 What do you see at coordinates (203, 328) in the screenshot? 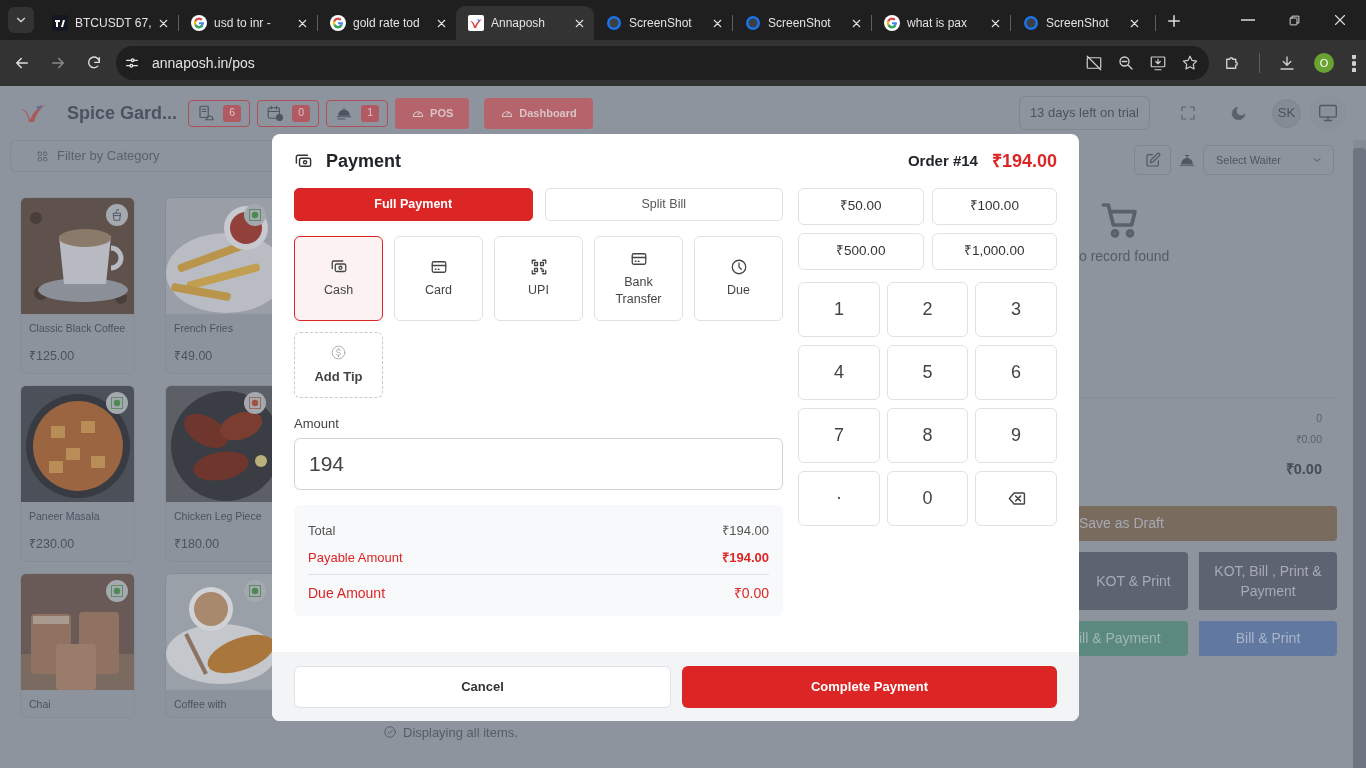
I see `product-name: French Fries` at bounding box center [203, 328].